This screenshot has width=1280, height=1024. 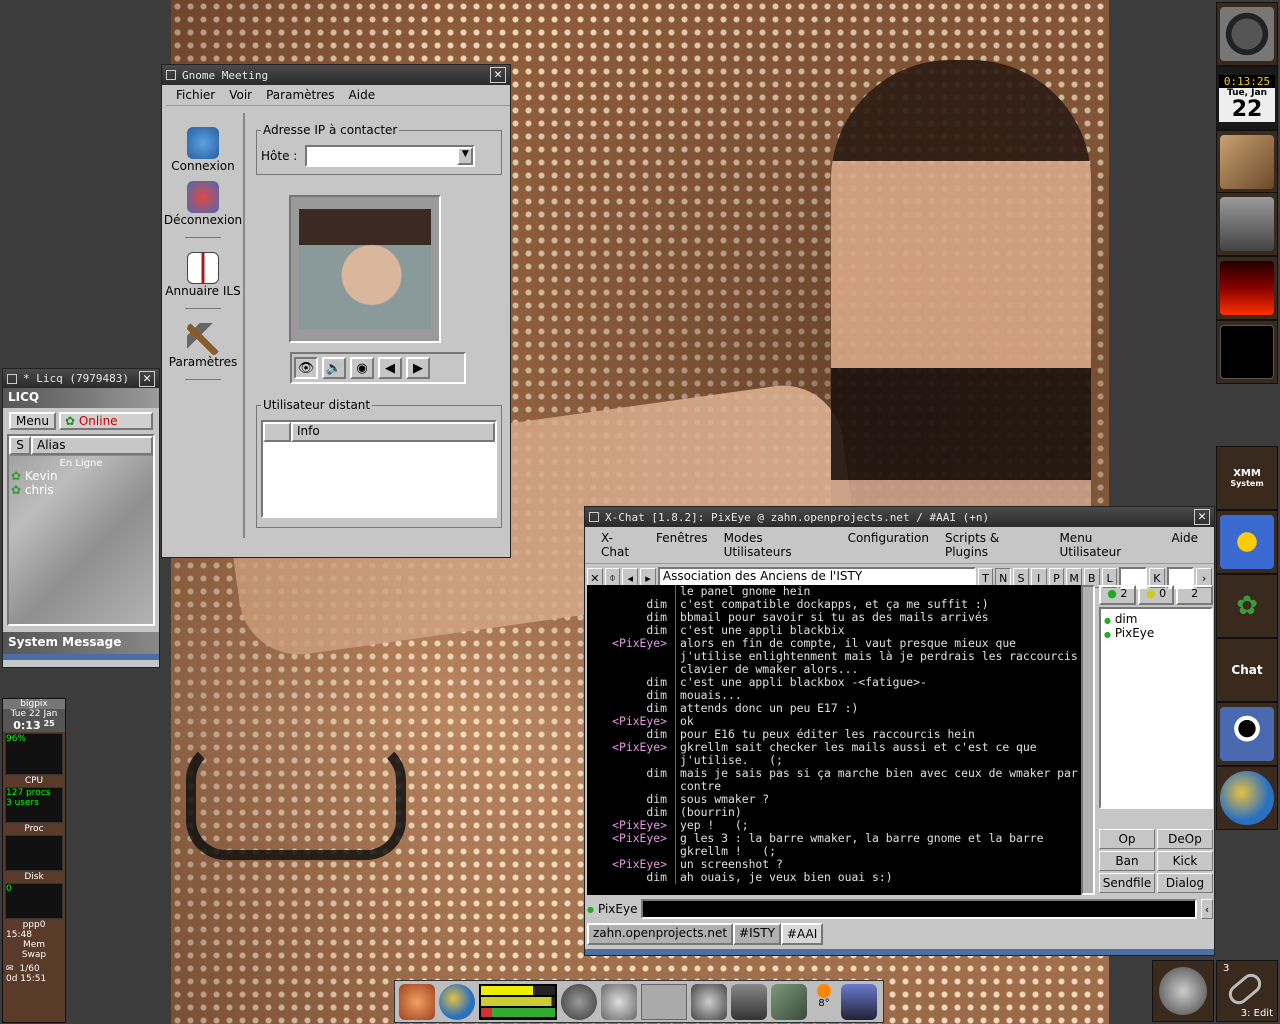 What do you see at coordinates (390, 156) in the screenshot?
I see `host-input: ▼` at bounding box center [390, 156].